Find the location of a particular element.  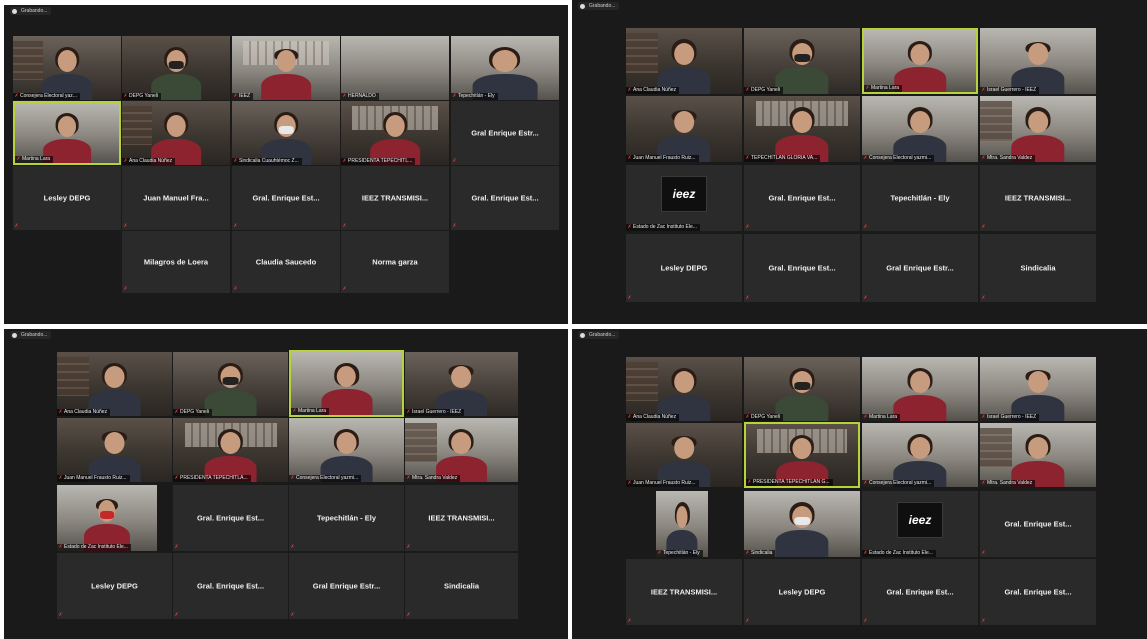

participant-label: Mtra. Sandra Valdez is located at coordinates (433, 478).